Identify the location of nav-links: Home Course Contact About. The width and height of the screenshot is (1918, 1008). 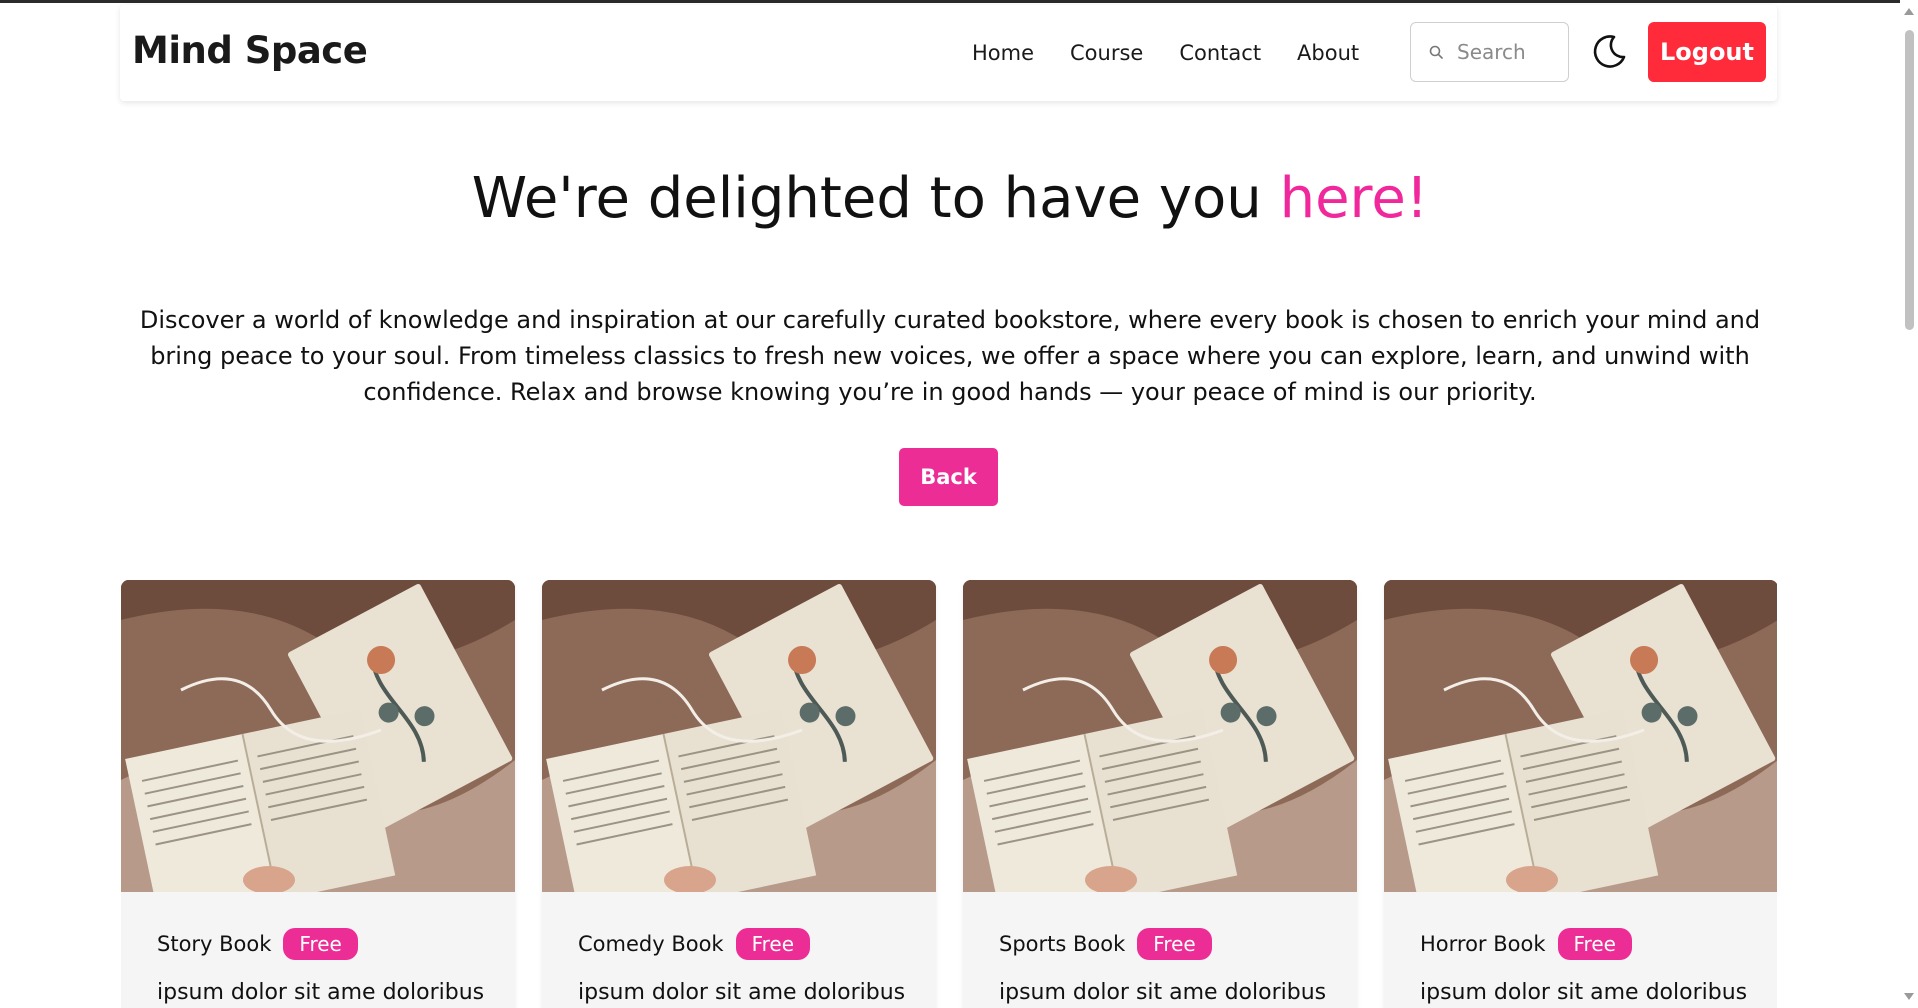
(1183, 53).